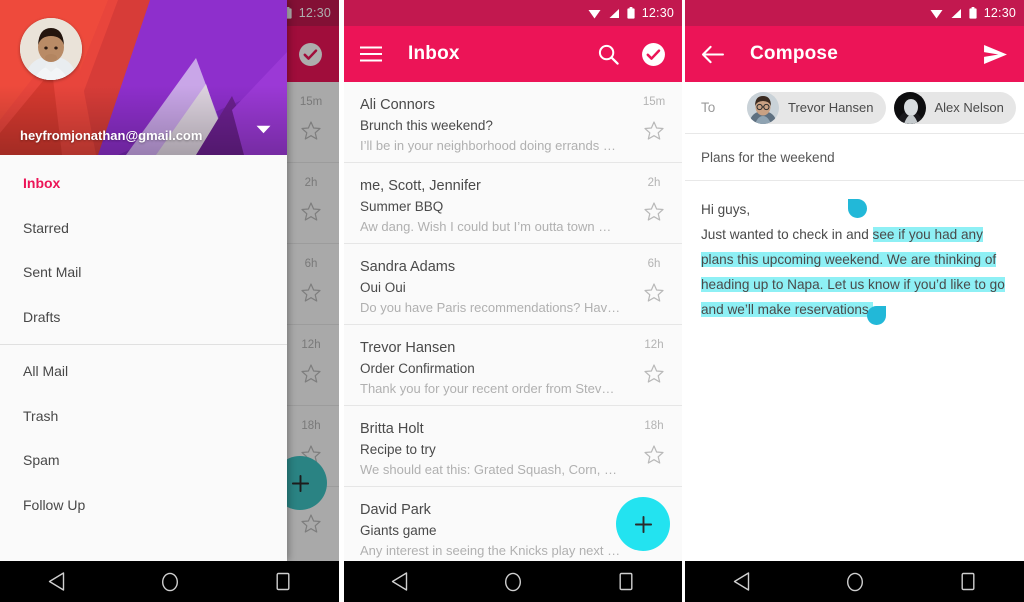  Describe the element at coordinates (513, 13) in the screenshot. I see `status-bar: 12:30` at that location.